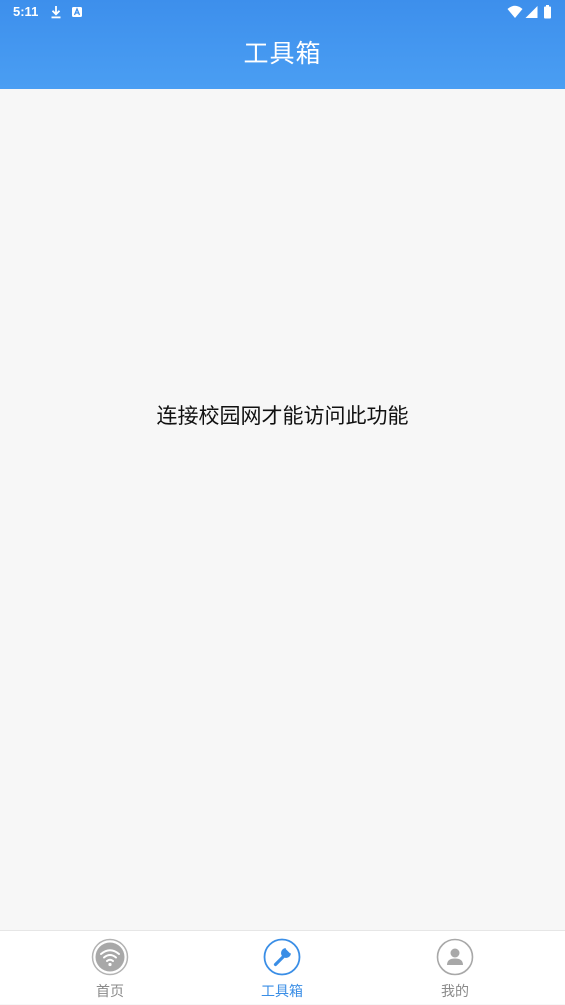 This screenshot has height=1005, width=565. Describe the element at coordinates (282, 992) in the screenshot. I see `nav-label-toolbox: 工具箱` at that location.